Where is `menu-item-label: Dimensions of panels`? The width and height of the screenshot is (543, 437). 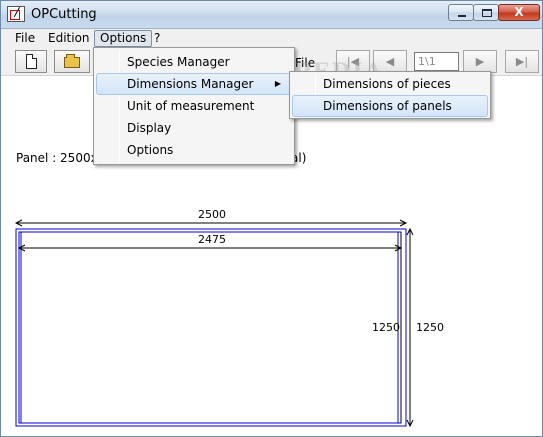 menu-item-label: Dimensions of panels is located at coordinates (387, 106).